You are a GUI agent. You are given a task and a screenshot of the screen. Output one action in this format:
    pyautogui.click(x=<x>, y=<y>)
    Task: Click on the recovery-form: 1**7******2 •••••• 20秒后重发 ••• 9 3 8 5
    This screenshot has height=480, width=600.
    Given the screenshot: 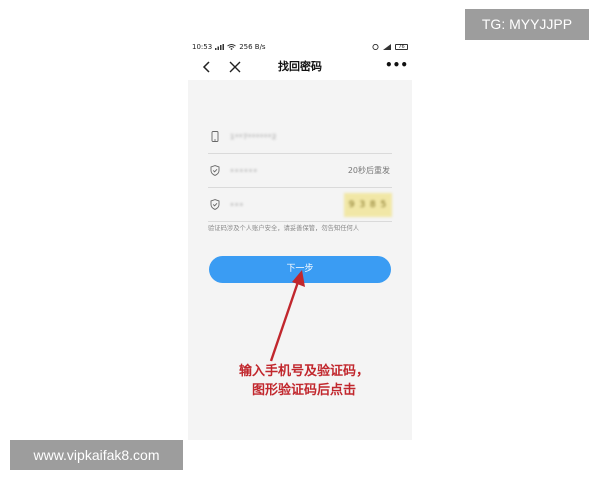 What is the action you would take?
    pyautogui.click(x=300, y=171)
    